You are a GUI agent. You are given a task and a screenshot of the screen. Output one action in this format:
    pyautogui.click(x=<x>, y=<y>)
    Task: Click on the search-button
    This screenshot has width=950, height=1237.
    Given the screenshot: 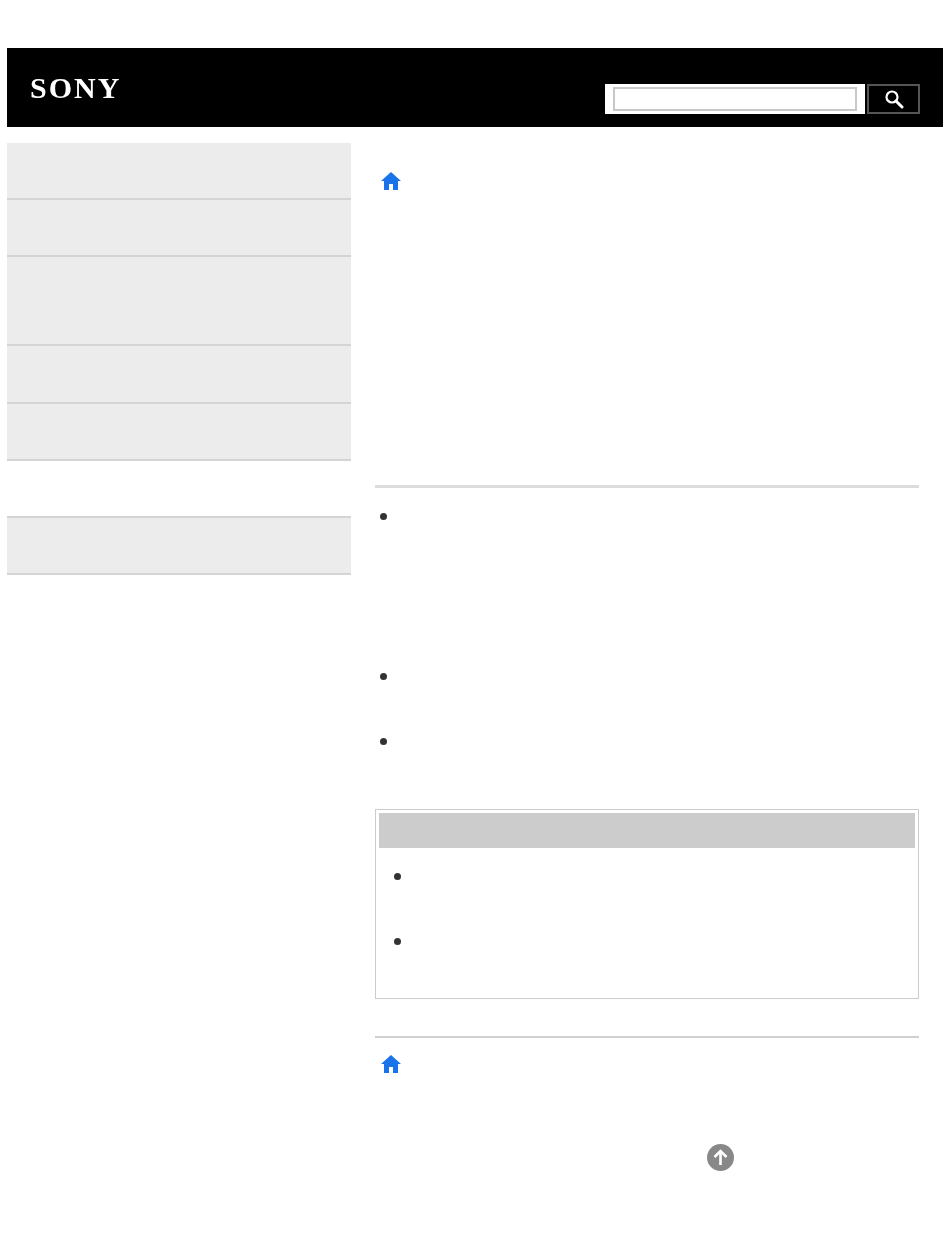 What is the action you would take?
    pyautogui.click(x=893, y=98)
    